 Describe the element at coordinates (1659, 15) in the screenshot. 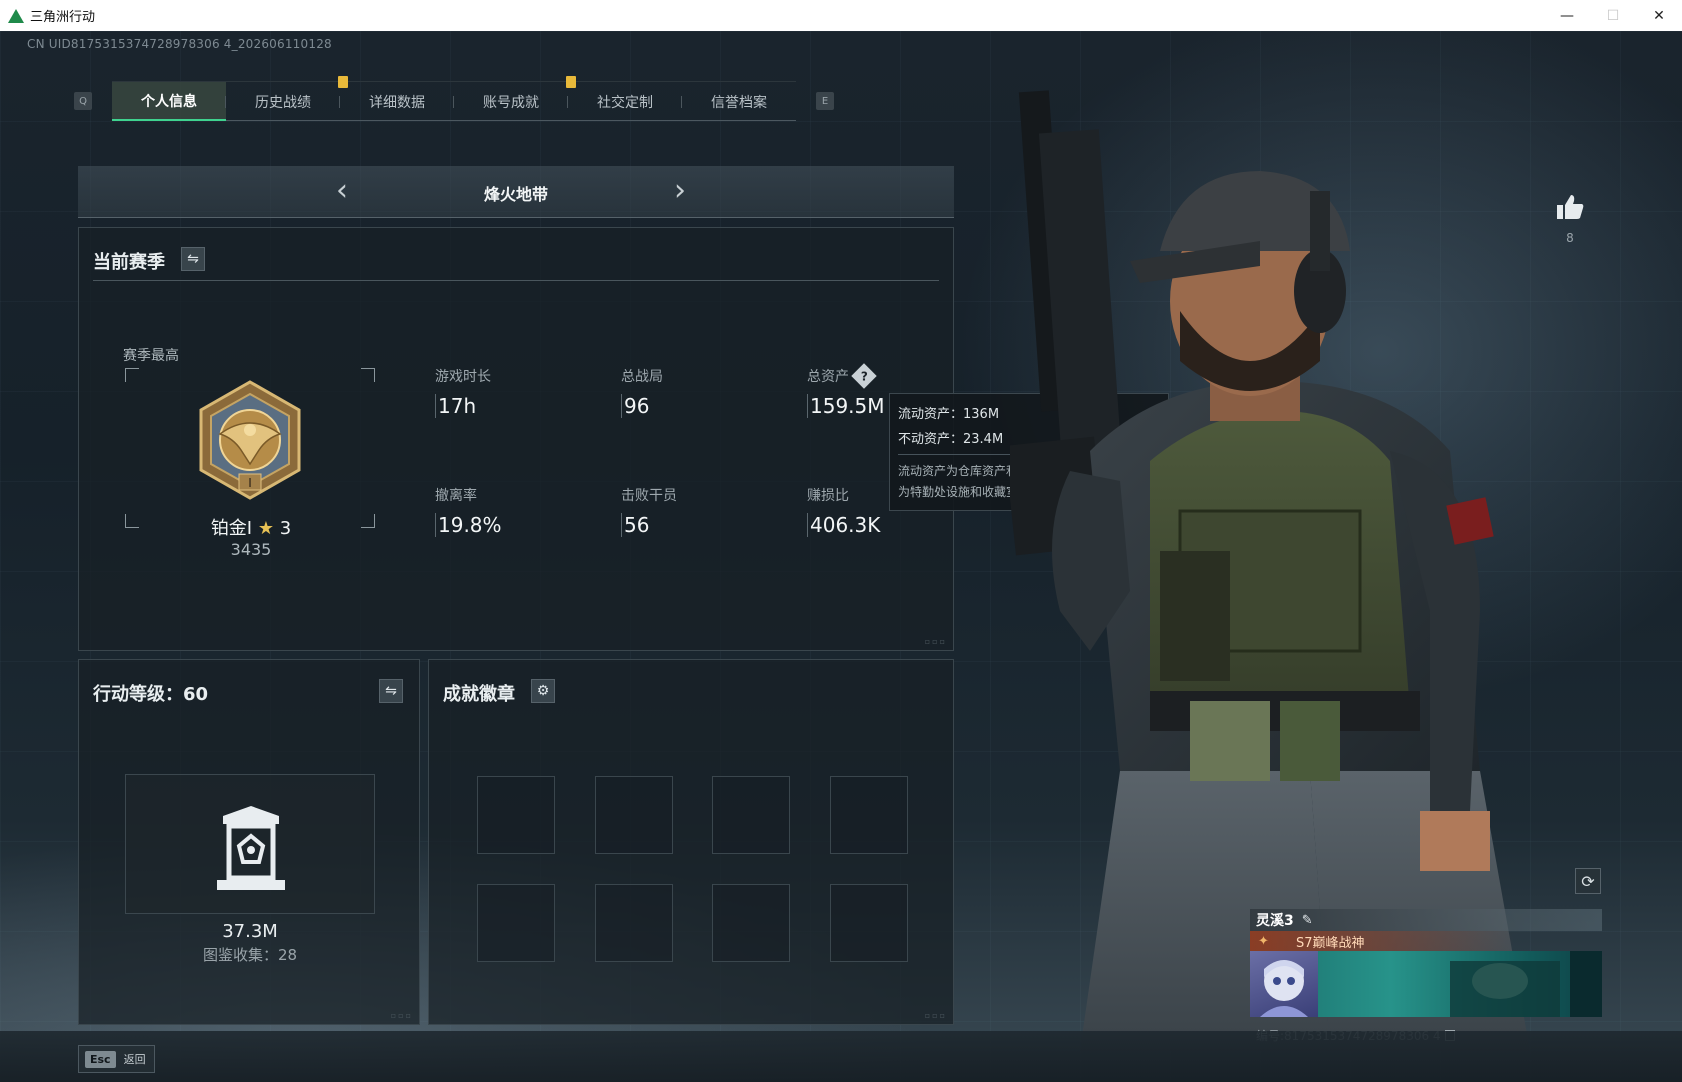

I see `close-button: ✕` at that location.